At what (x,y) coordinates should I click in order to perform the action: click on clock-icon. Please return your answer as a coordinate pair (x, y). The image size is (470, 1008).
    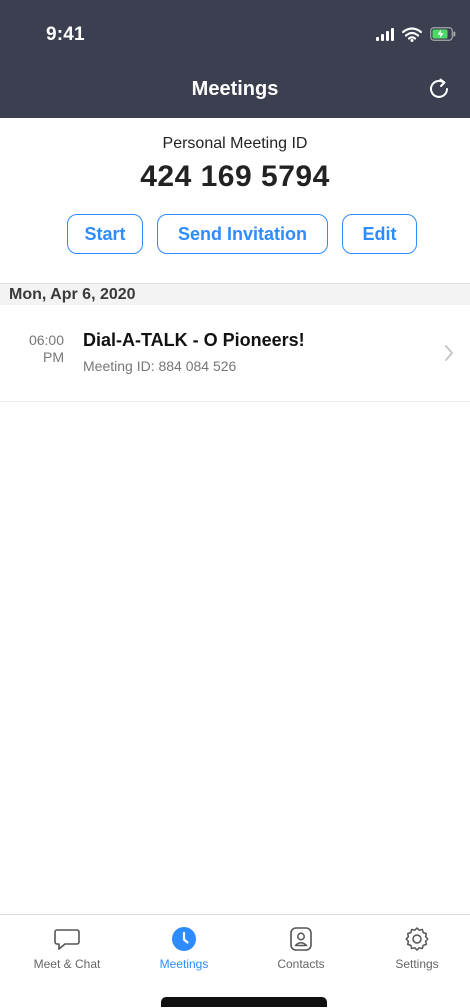
    Looking at the image, I should click on (184, 939).